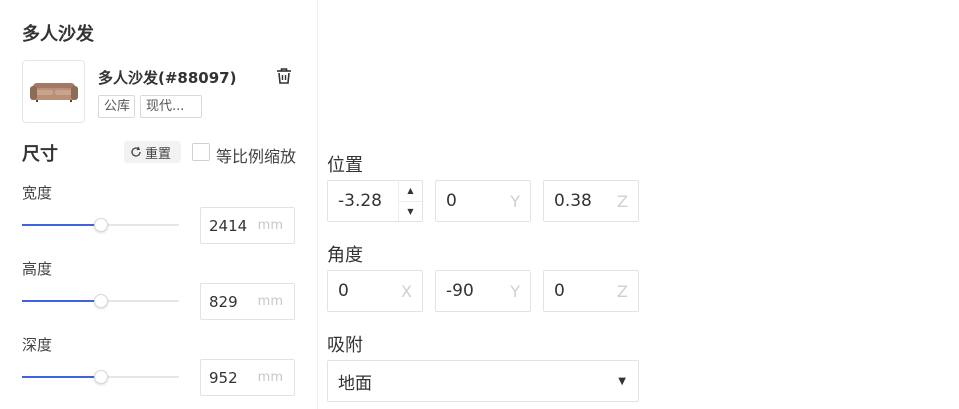 The width and height of the screenshot is (959, 409). What do you see at coordinates (410, 212) in the screenshot?
I see `decrement-button: ▼` at bounding box center [410, 212].